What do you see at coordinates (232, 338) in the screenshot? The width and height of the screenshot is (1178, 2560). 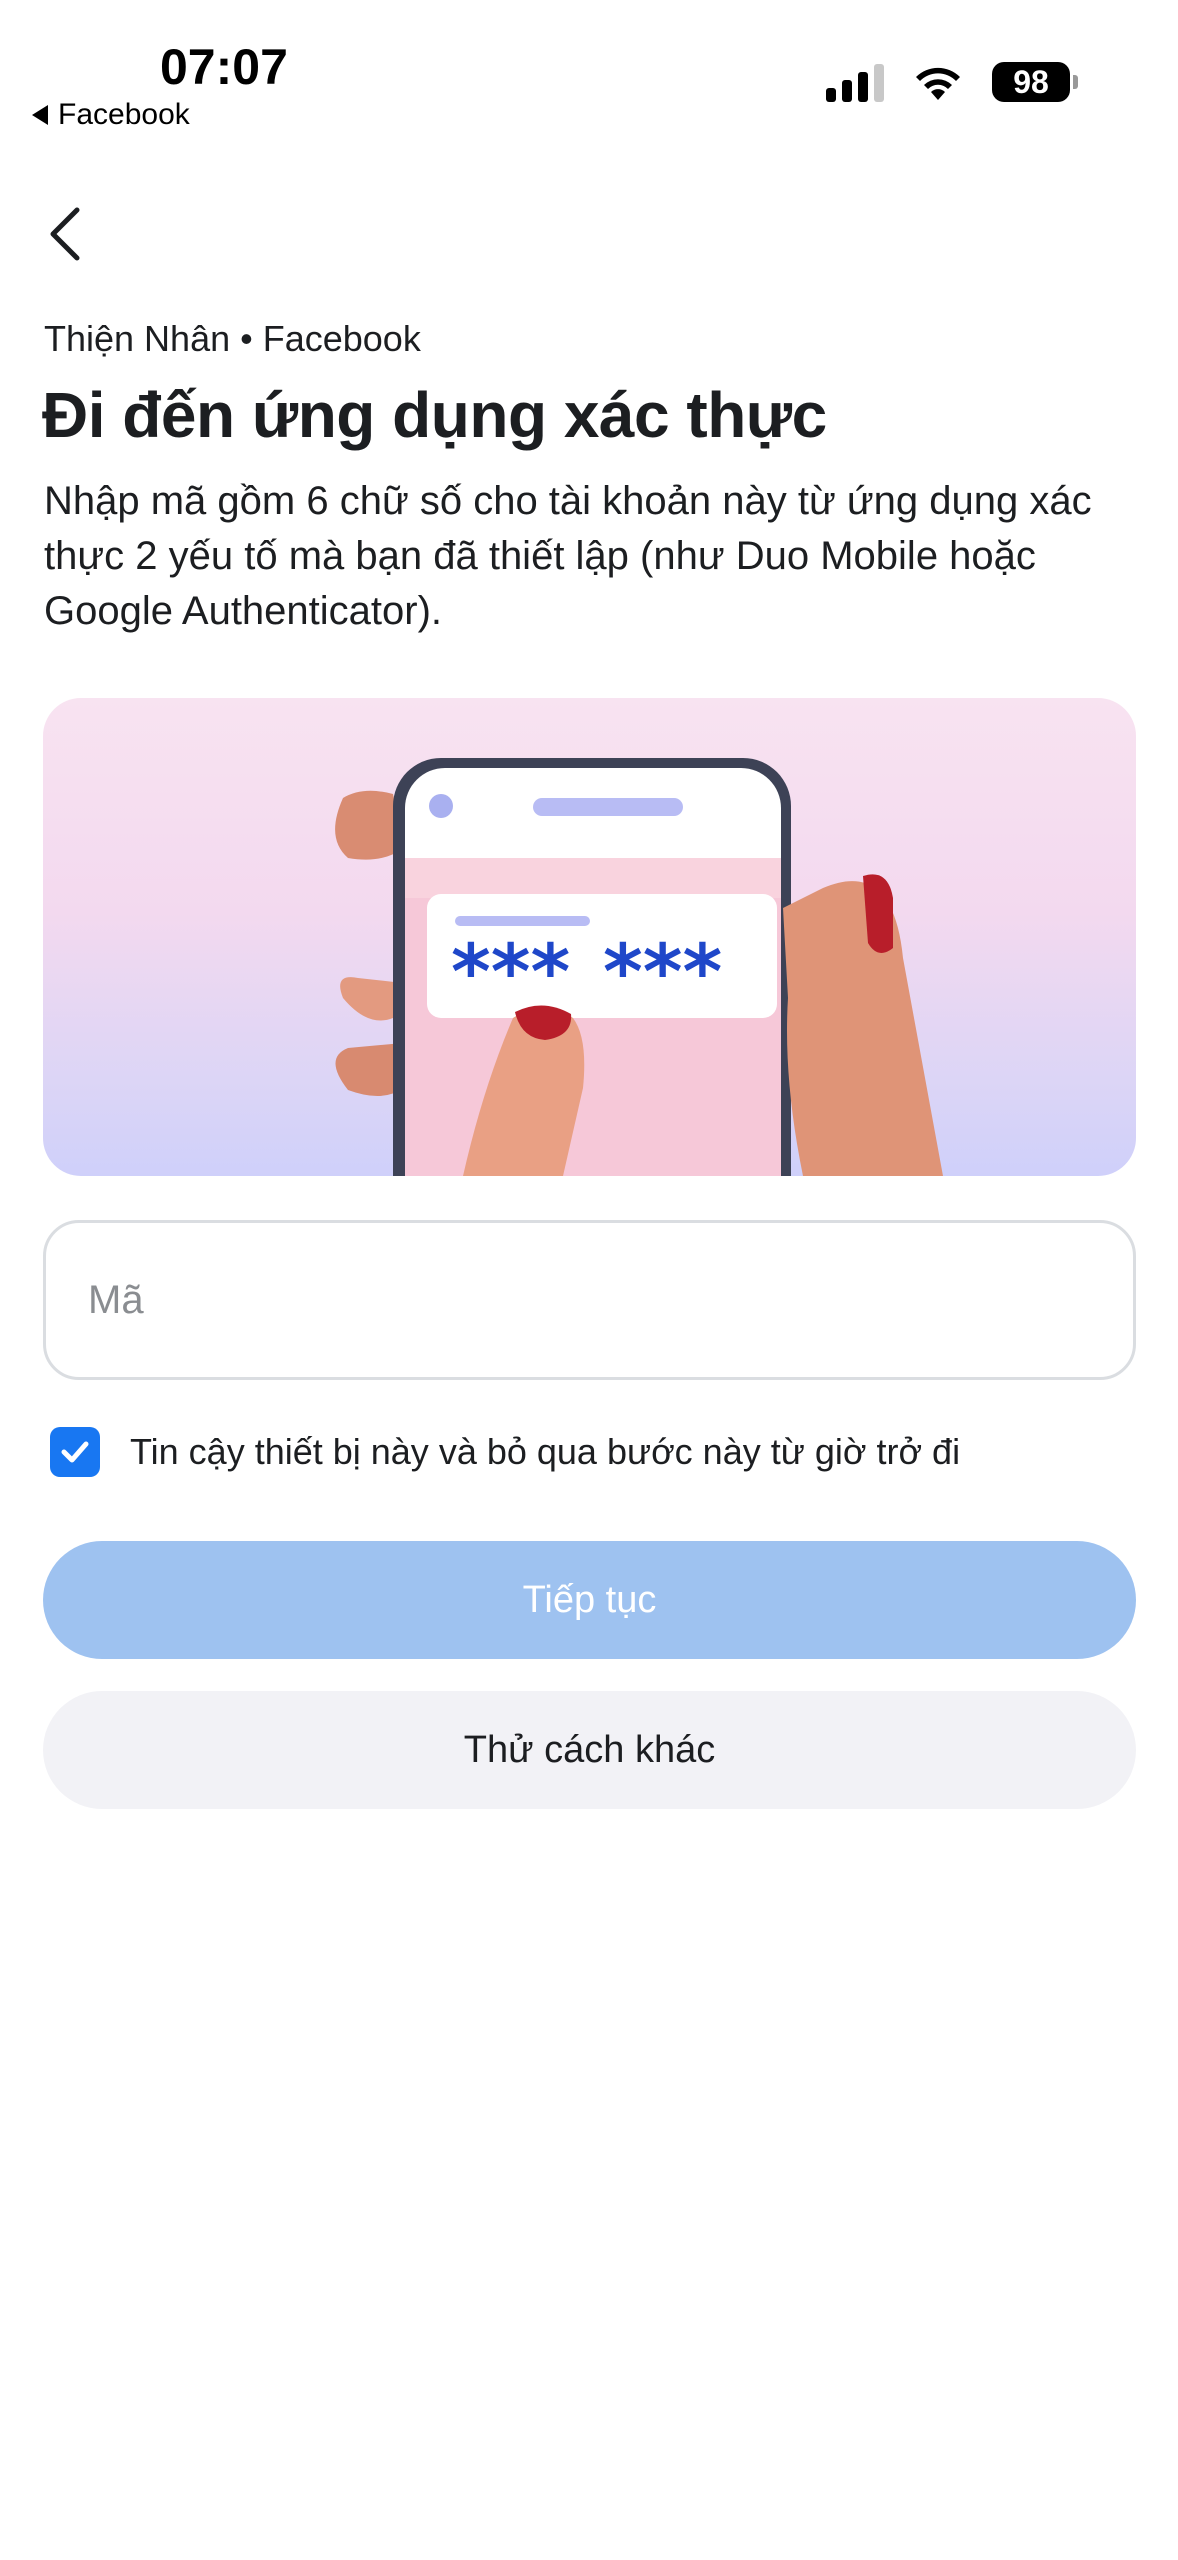 I see `account-line: Thiện Nhân • Facebook` at bounding box center [232, 338].